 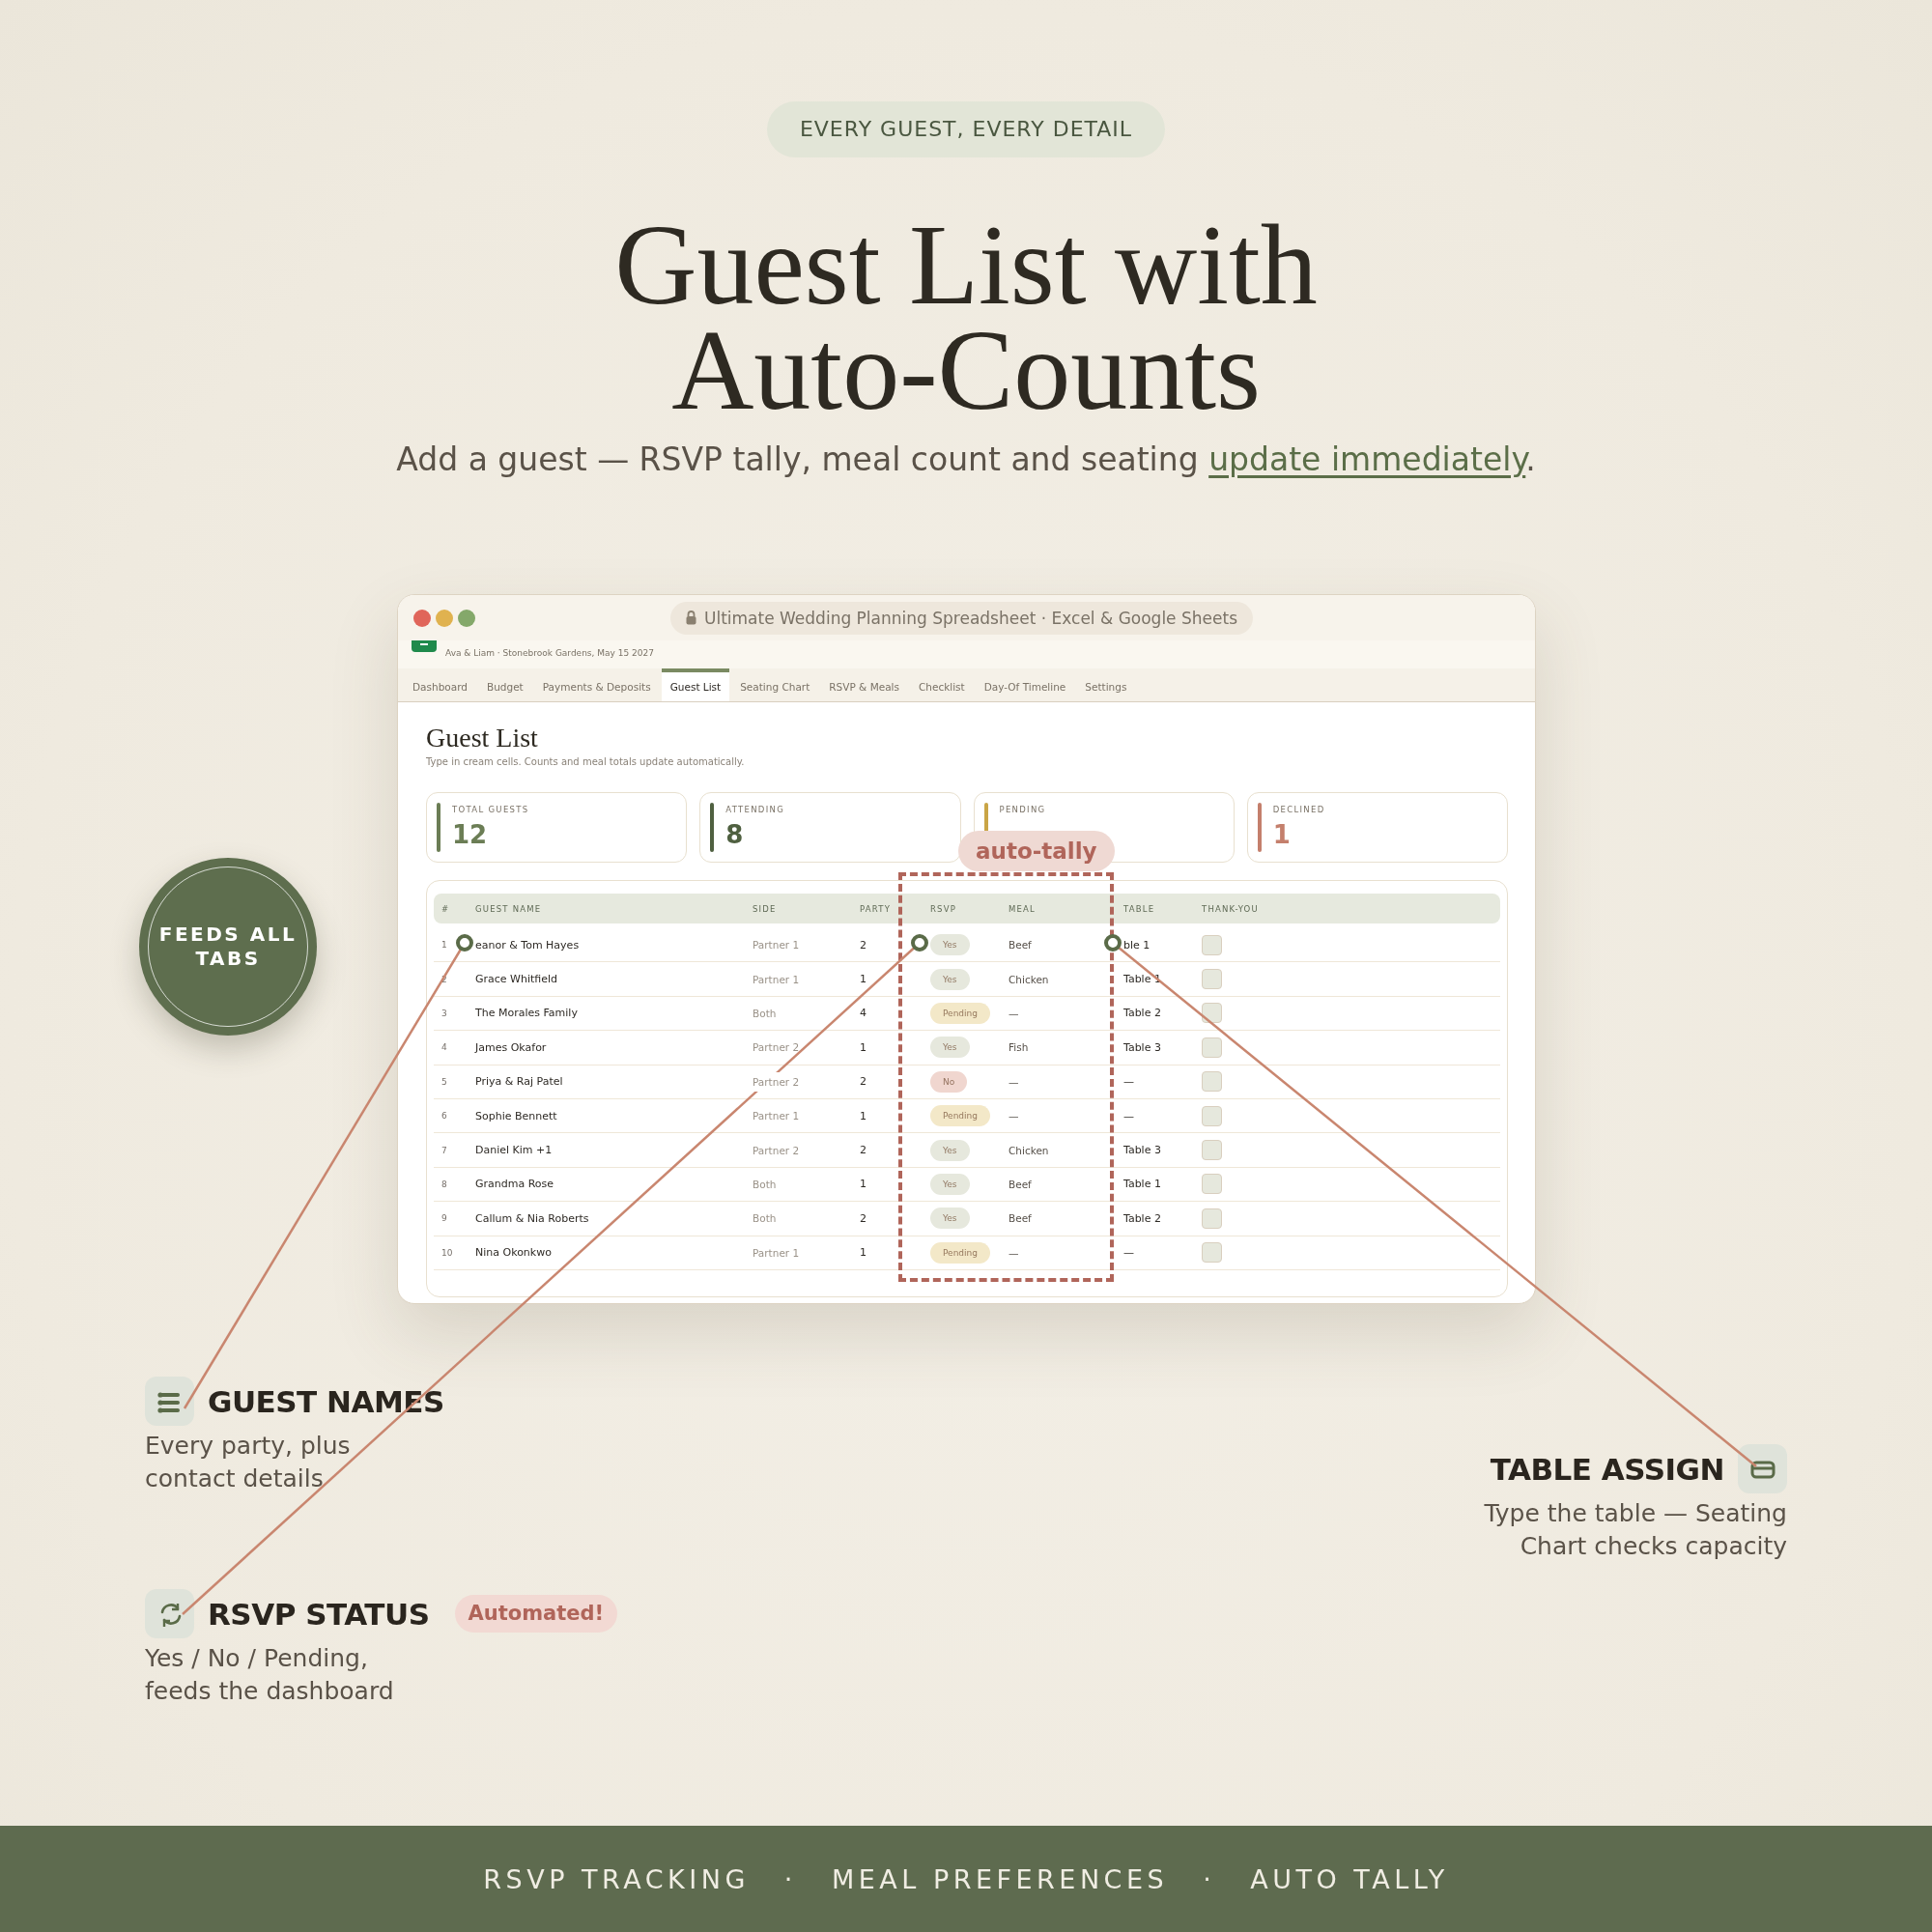 What do you see at coordinates (949, 1081) in the screenshot?
I see `rsvp-tag: No` at bounding box center [949, 1081].